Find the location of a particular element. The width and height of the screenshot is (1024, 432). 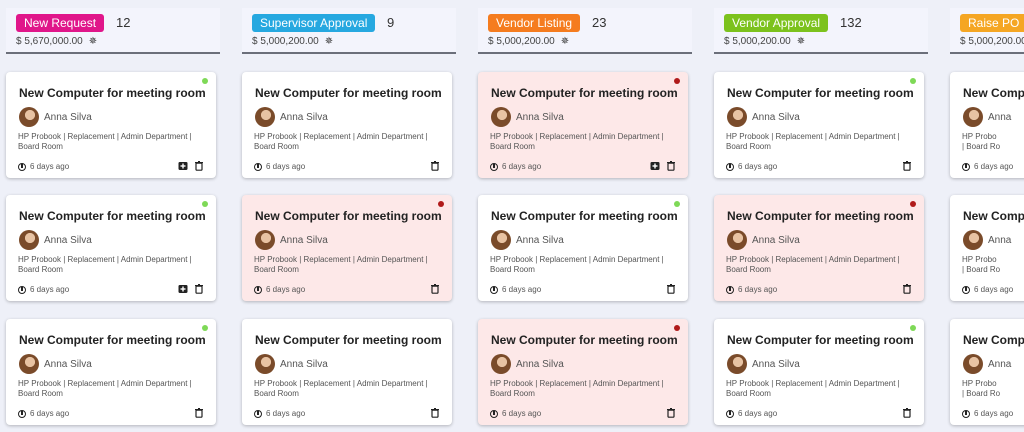

amount-value: $ 5,000,200.00 is located at coordinates (992, 41).